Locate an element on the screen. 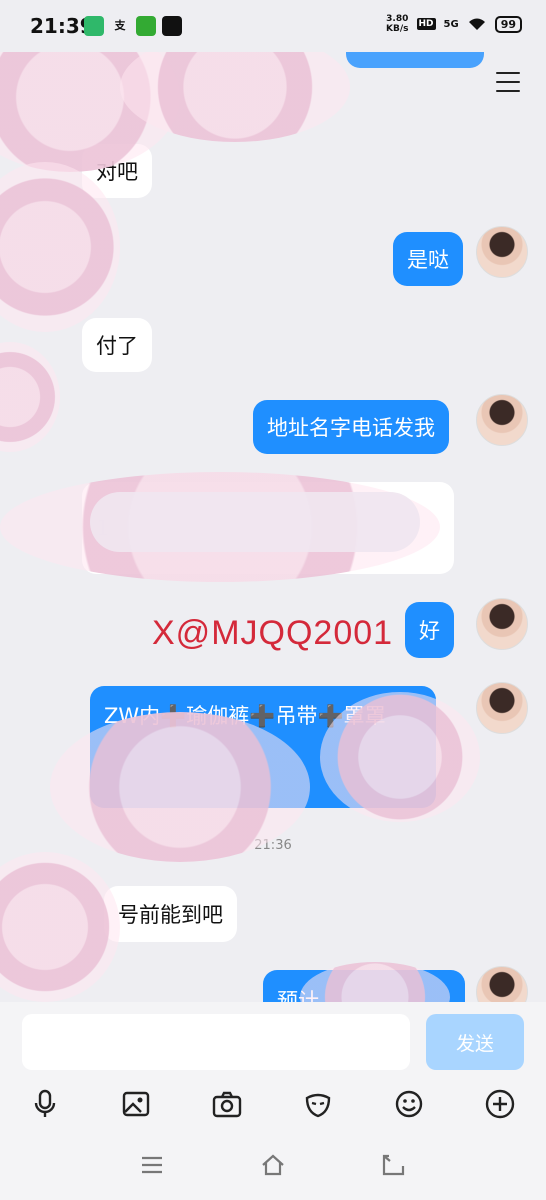 This screenshot has height=1200, width=546. net-speed: 3.80 KB/s is located at coordinates (397, 24).